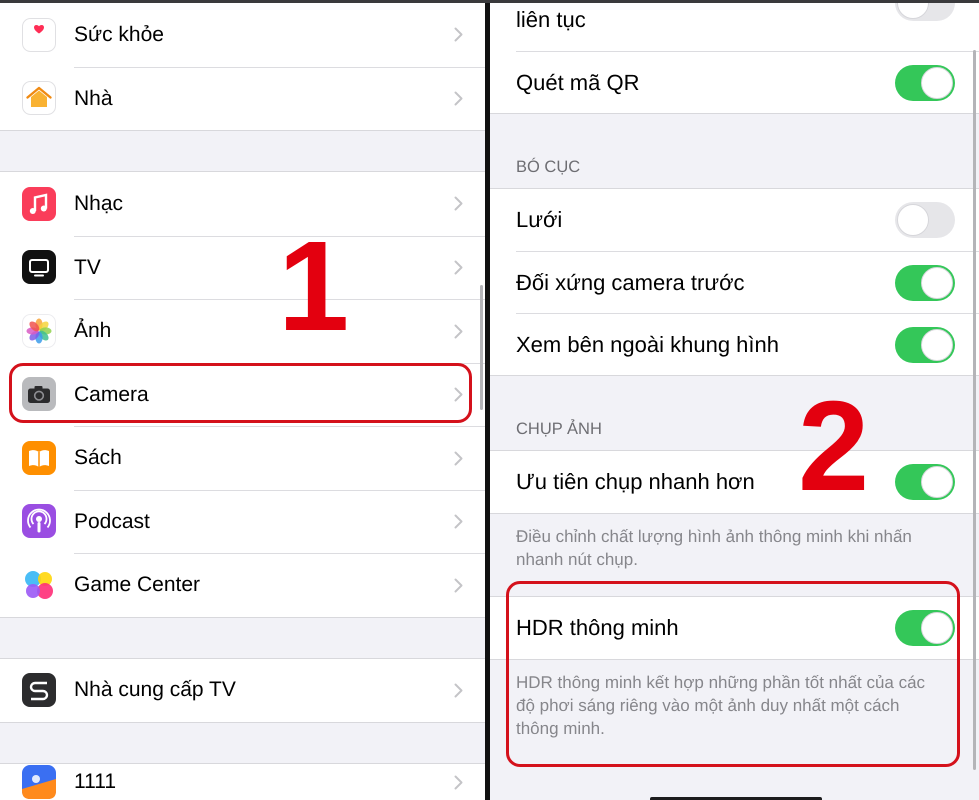 This screenshot has width=979, height=800. Describe the element at coordinates (648, 345) in the screenshot. I see `setting-label: Xem bên ngoài khung hình` at that location.